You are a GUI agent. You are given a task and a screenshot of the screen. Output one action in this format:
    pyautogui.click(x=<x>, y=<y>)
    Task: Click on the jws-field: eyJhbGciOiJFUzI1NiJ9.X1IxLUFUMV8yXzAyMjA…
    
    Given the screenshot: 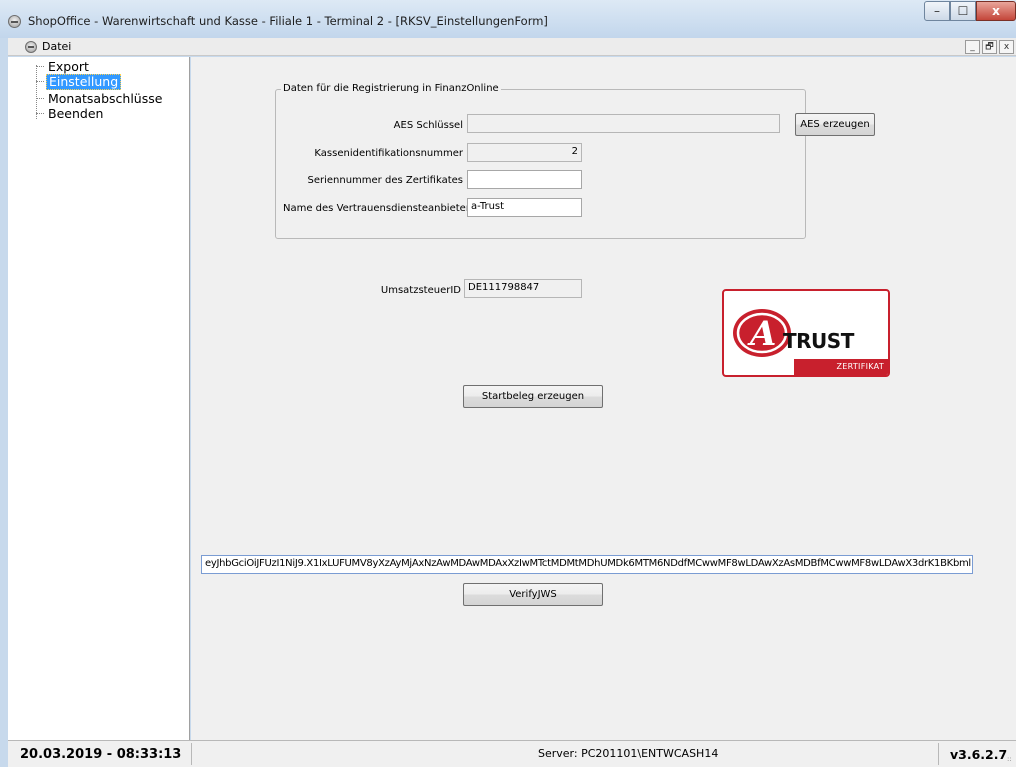 What is the action you would take?
    pyautogui.click(x=587, y=564)
    